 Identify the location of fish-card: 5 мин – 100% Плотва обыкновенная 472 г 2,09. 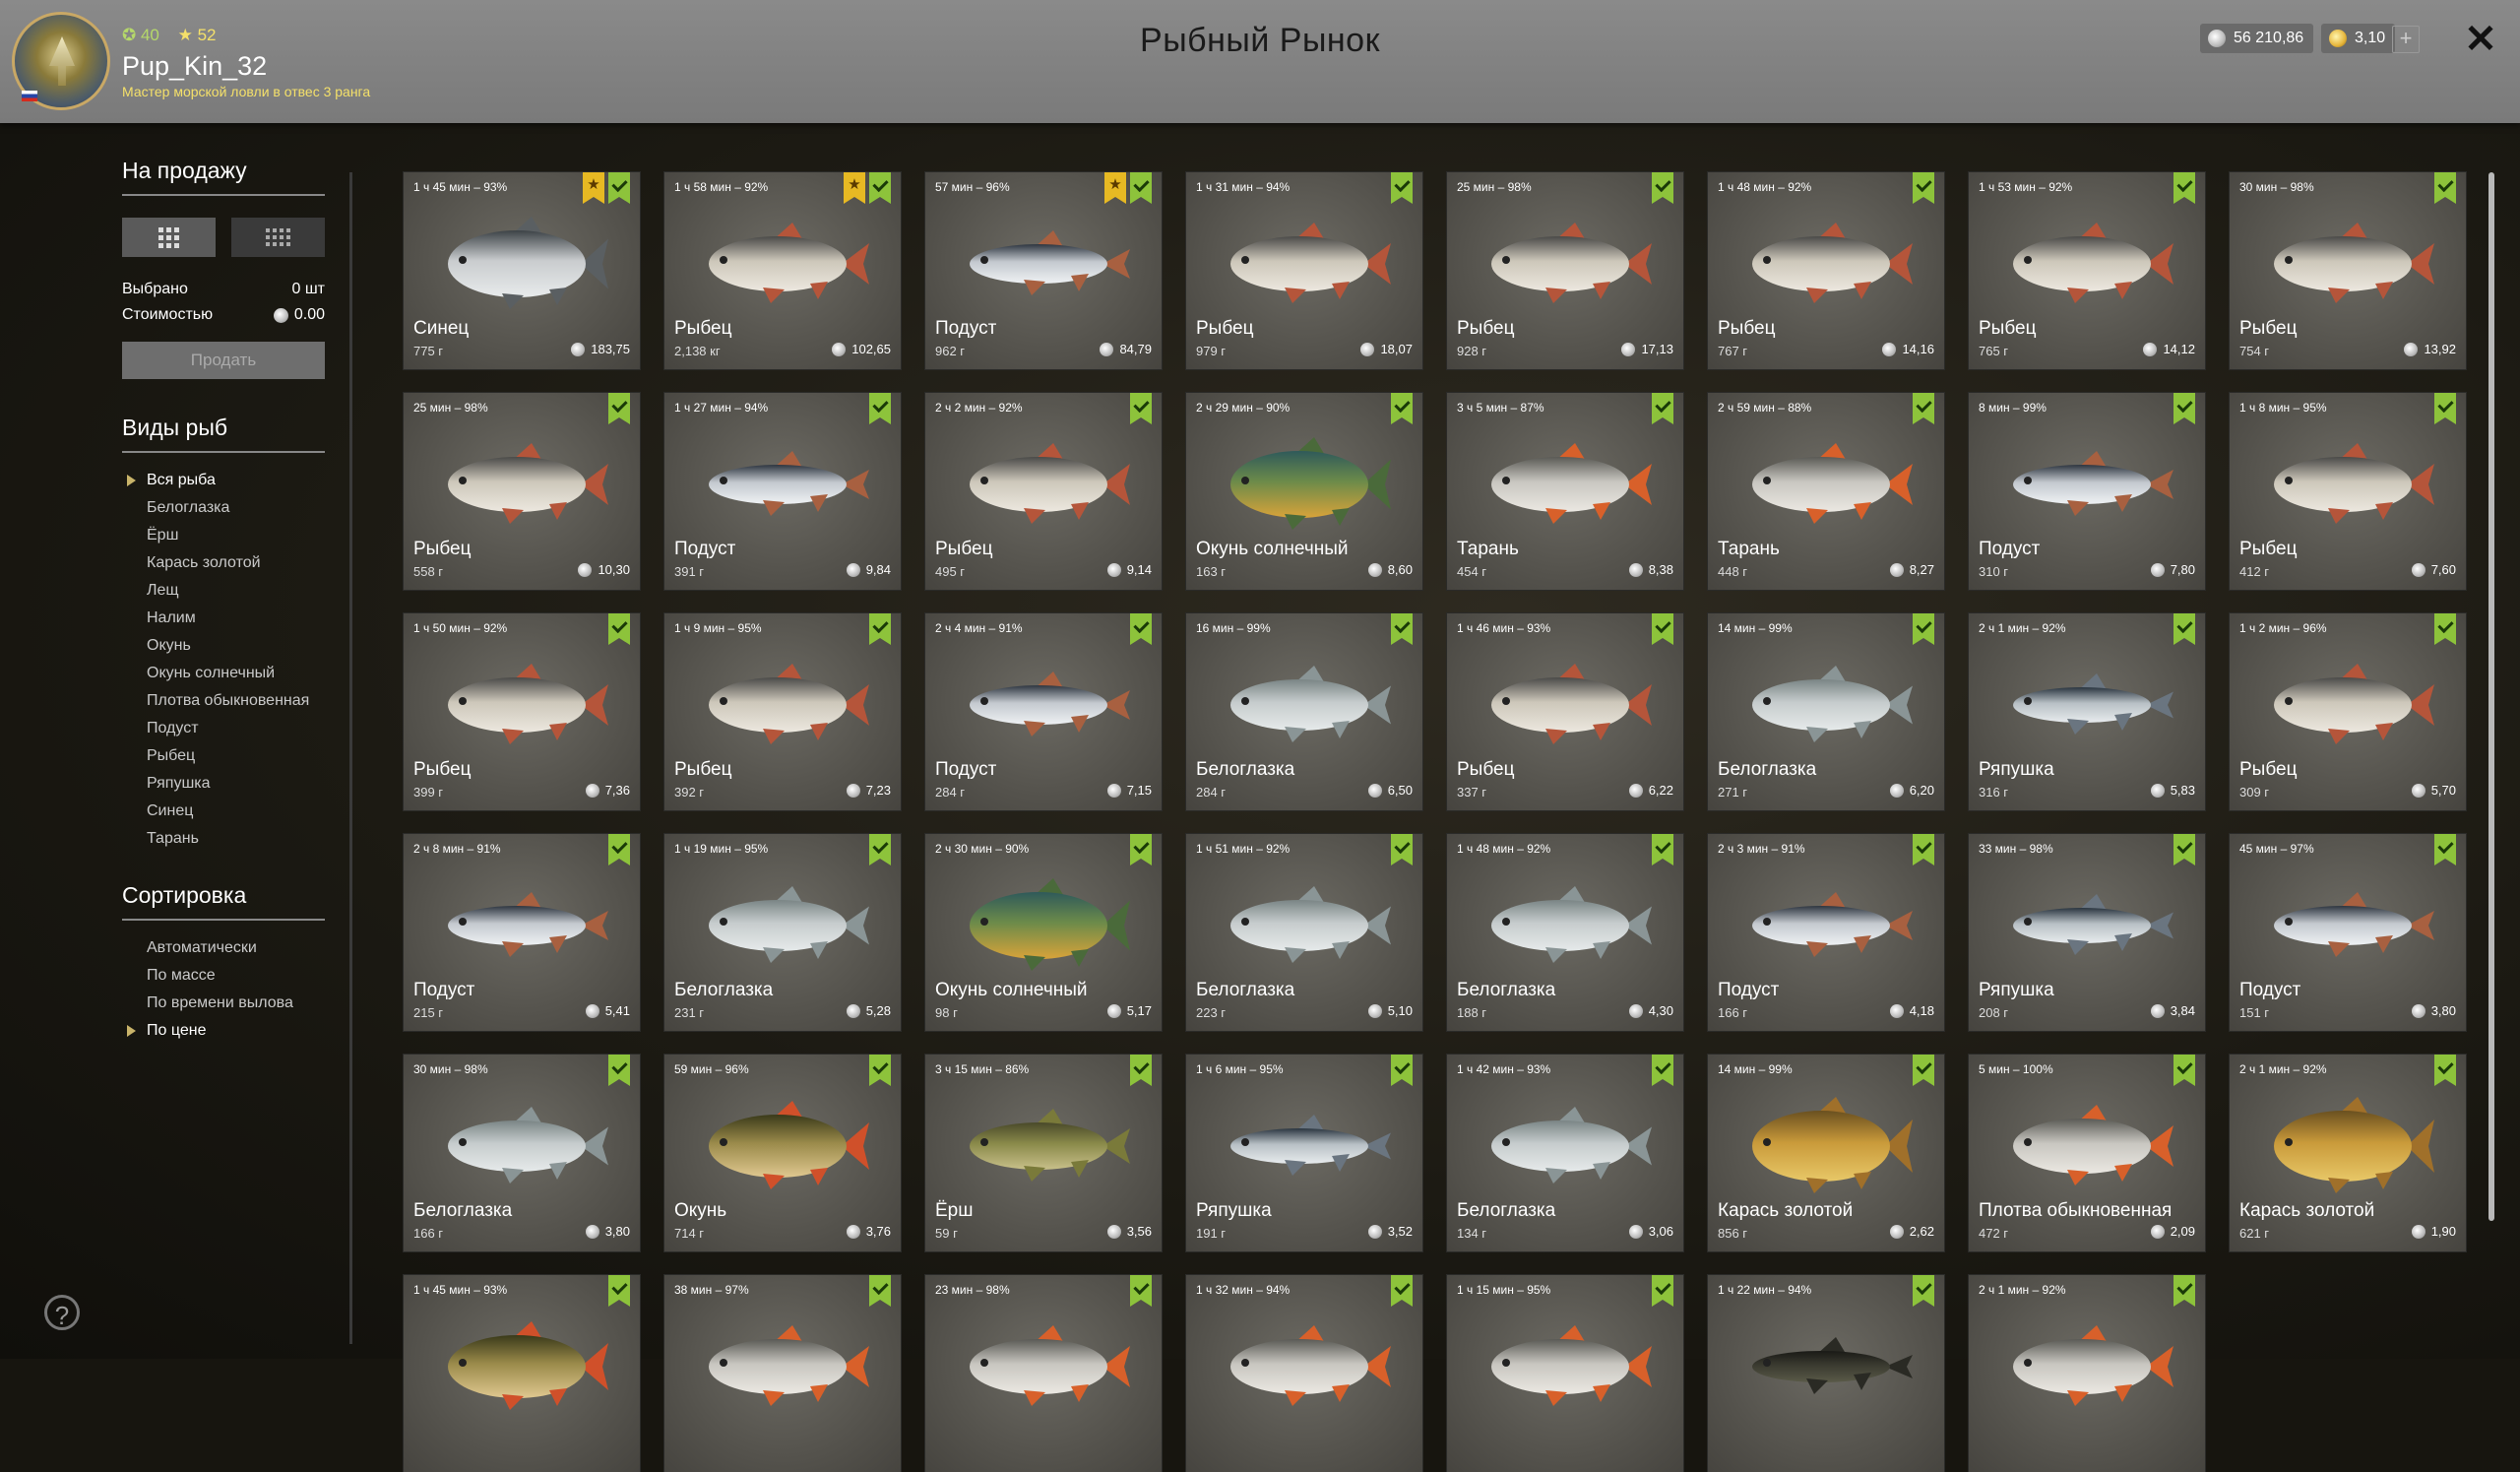
(2087, 1153).